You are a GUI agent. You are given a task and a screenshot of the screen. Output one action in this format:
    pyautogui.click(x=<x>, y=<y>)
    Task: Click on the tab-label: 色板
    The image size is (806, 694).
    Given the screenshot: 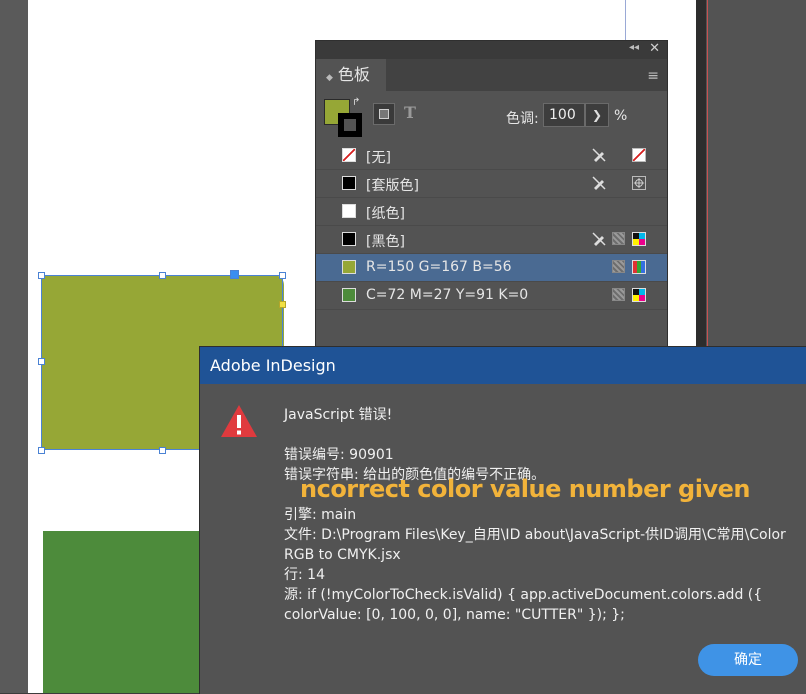 What is the action you would take?
    pyautogui.click(x=353, y=74)
    